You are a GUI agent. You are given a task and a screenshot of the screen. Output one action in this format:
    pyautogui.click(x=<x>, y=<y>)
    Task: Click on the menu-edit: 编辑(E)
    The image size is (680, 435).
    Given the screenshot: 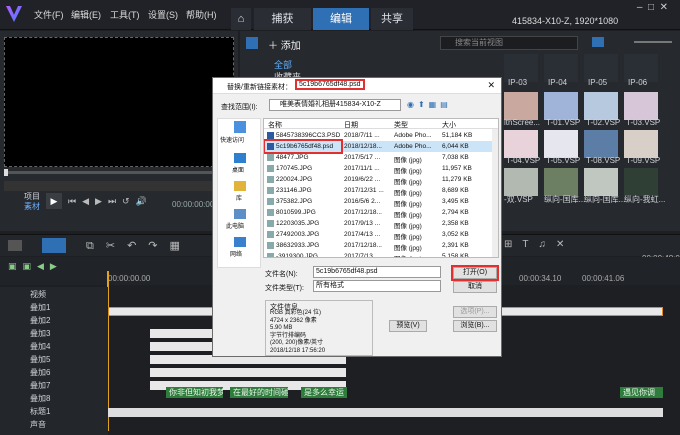 What is the action you would take?
    pyautogui.click(x=86, y=14)
    